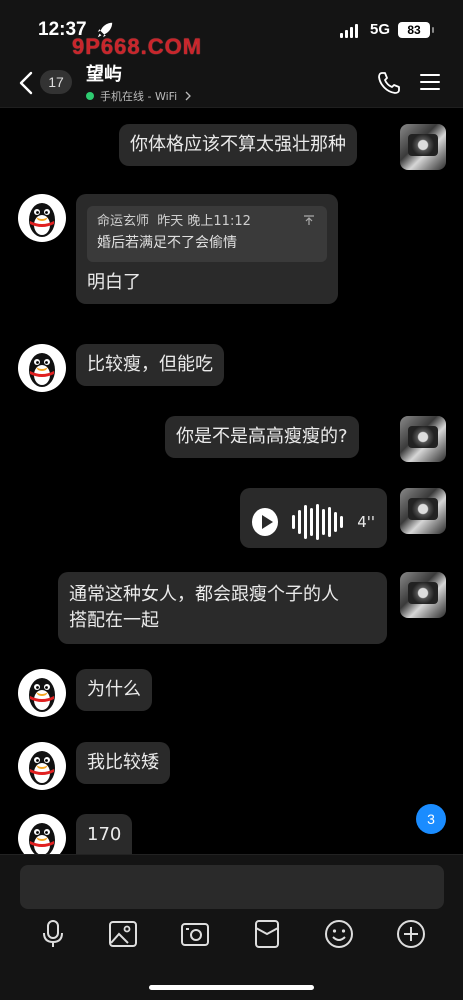 This screenshot has height=1000, width=463. Describe the element at coordinates (188, 96) in the screenshot. I see `chevron-right-icon` at that location.